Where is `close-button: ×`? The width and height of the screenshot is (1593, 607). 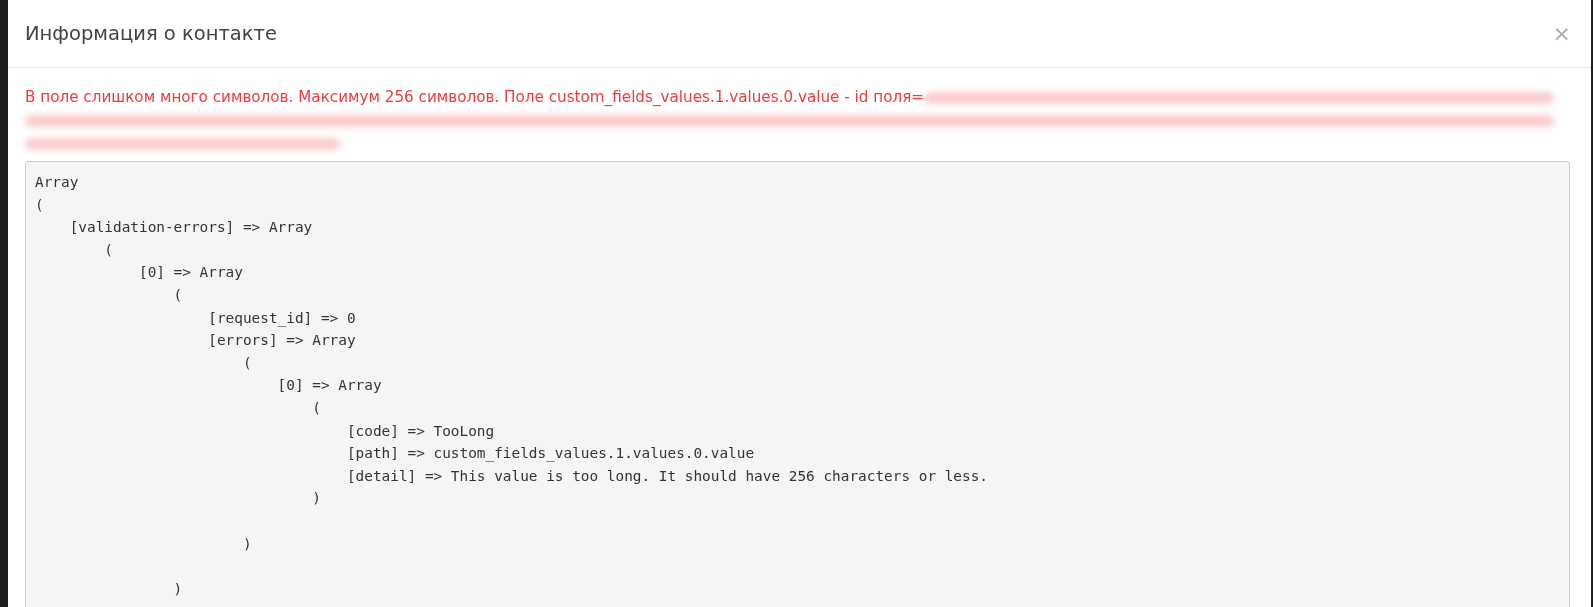 close-button: × is located at coordinates (1561, 33).